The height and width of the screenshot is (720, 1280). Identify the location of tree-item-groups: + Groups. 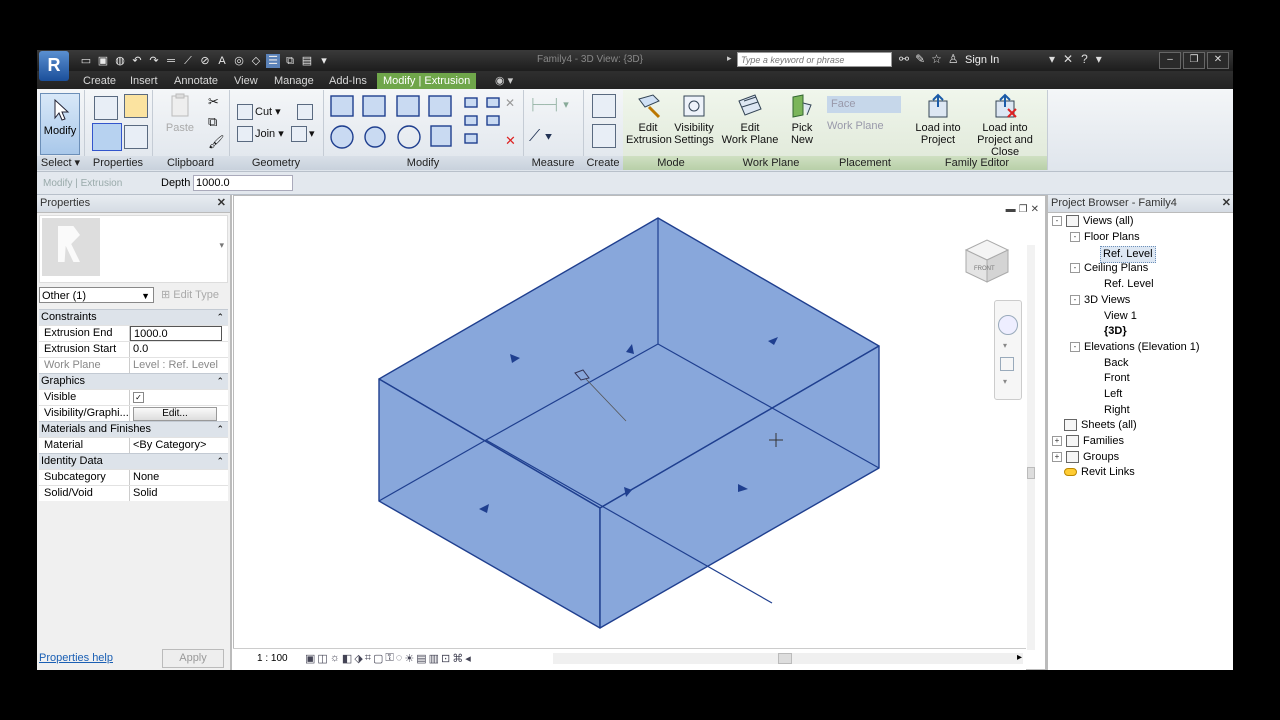
(1085, 457).